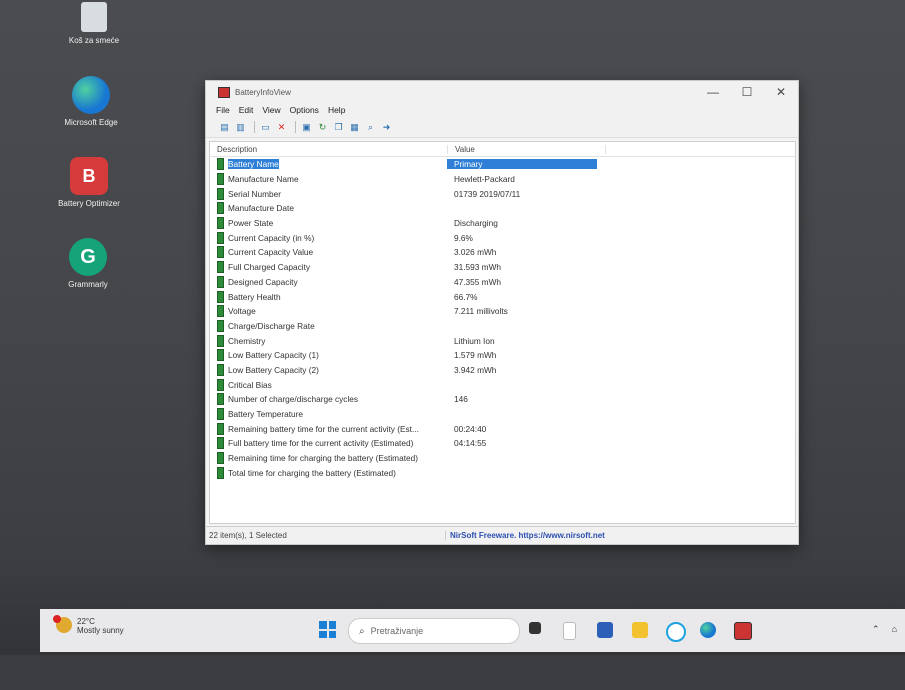  What do you see at coordinates (263, 92) in the screenshot?
I see `window-title: BatteryInfoView` at bounding box center [263, 92].